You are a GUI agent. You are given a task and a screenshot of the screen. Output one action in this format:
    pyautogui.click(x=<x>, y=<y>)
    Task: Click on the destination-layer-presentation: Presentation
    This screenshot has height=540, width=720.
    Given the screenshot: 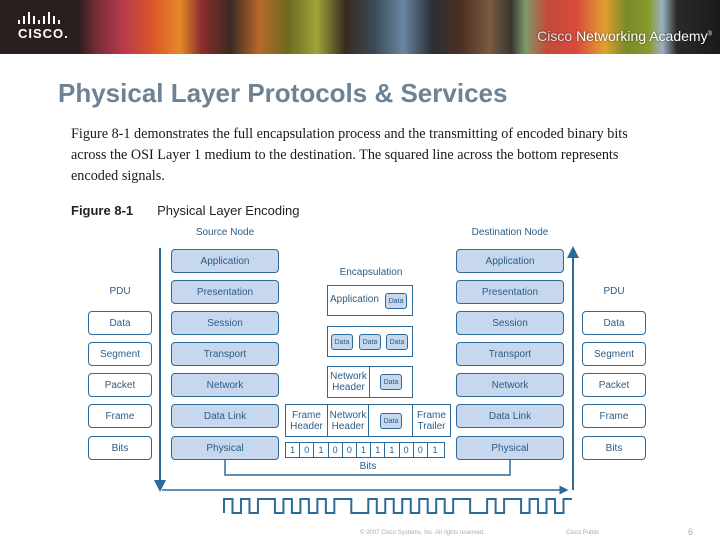 What is the action you would take?
    pyautogui.click(x=510, y=292)
    